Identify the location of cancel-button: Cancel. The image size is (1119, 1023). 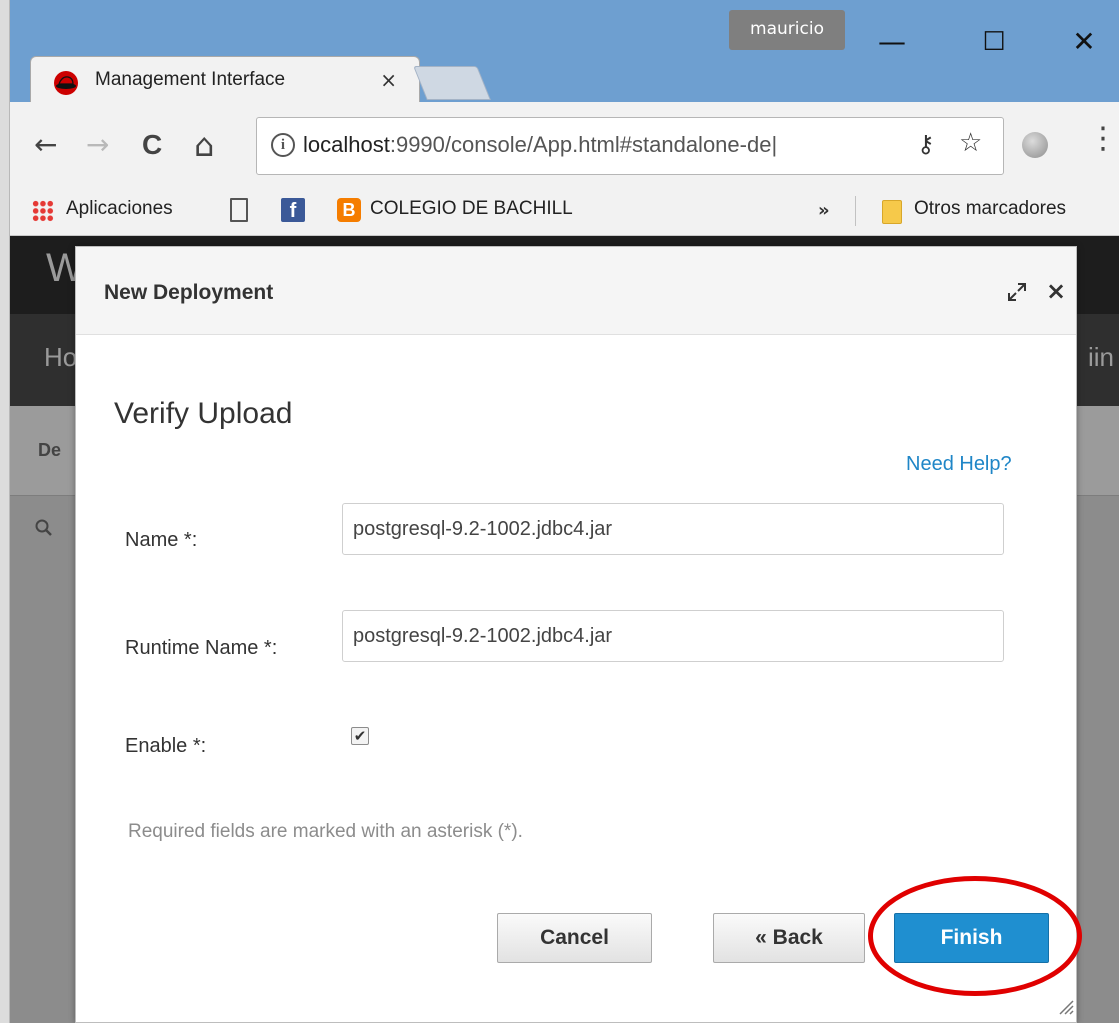
(574, 938).